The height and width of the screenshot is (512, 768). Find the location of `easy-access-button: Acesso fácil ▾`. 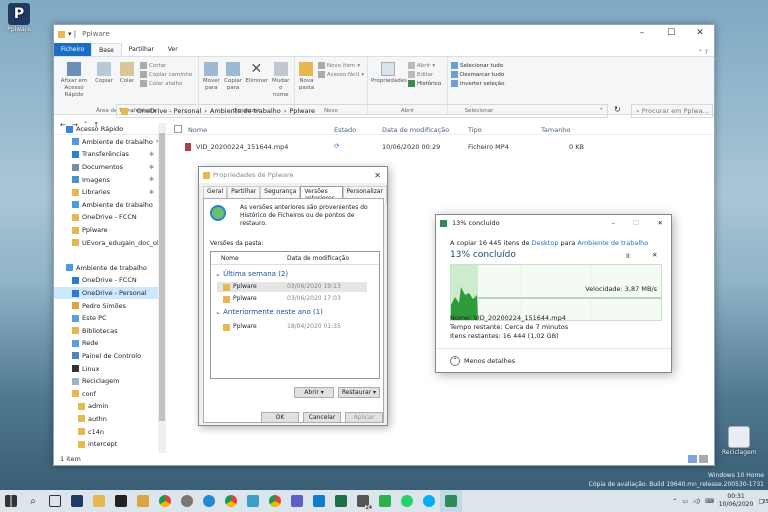

easy-access-button: Acesso fácil ▾ is located at coordinates (340, 74).